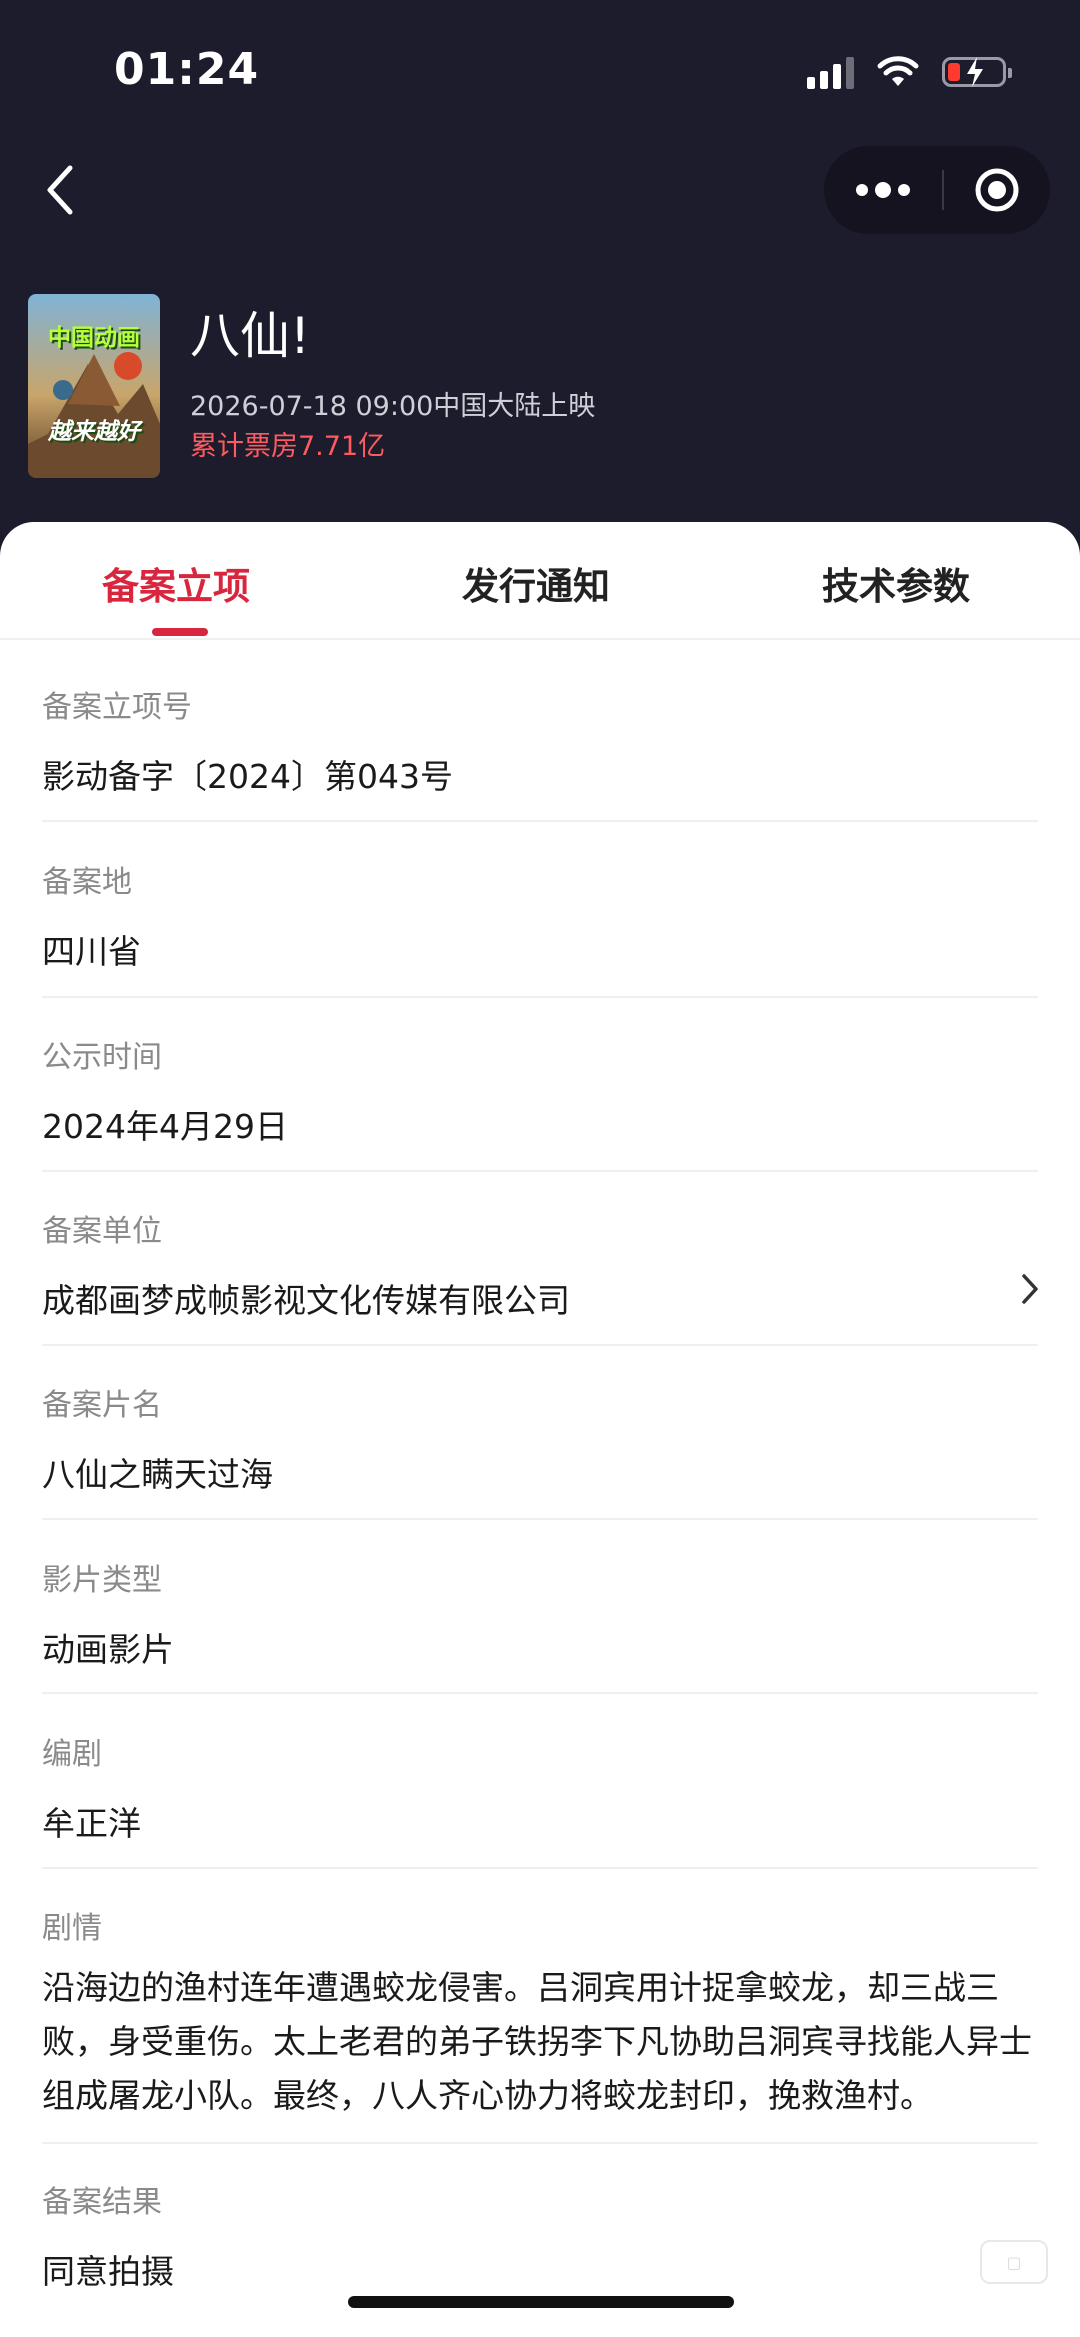  Describe the element at coordinates (108, 1649) in the screenshot. I see `field-value: 动画影片` at that location.